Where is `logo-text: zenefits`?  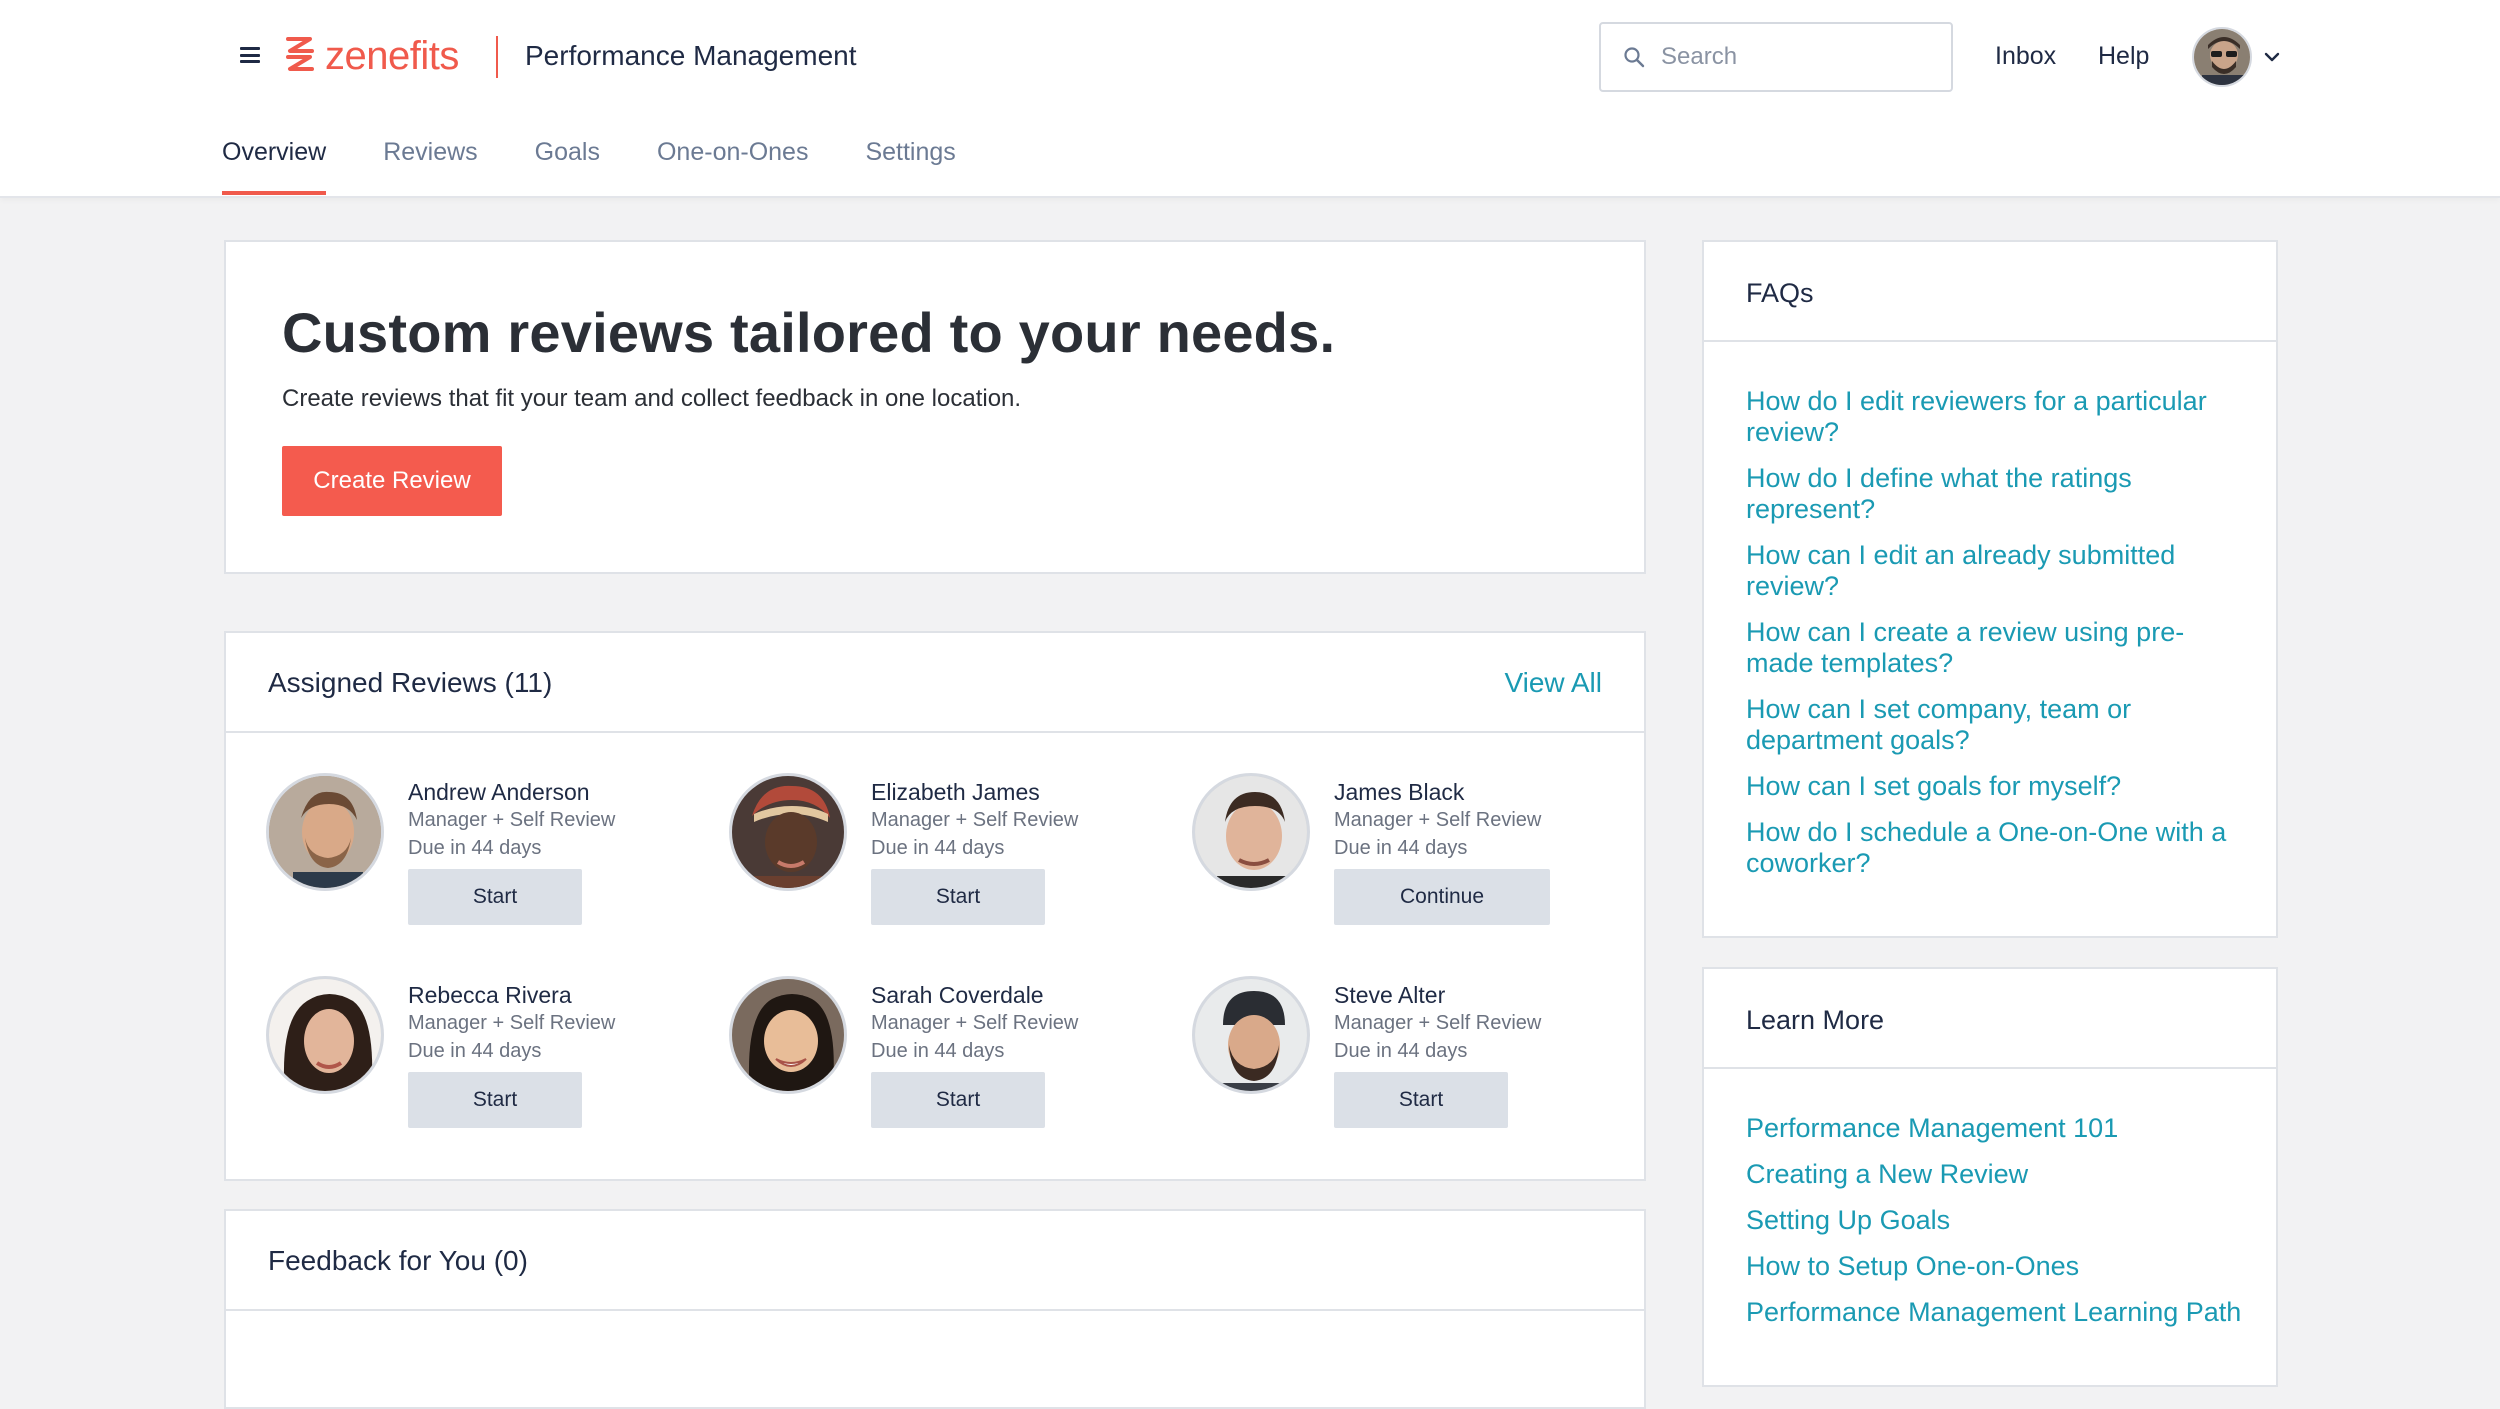
logo-text: zenefits is located at coordinates (392, 55).